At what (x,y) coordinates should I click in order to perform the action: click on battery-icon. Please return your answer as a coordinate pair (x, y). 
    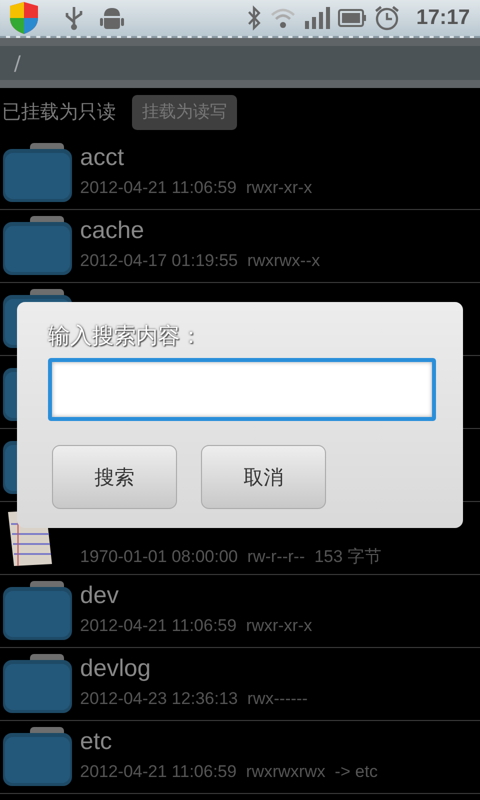
    Looking at the image, I should click on (352, 18).